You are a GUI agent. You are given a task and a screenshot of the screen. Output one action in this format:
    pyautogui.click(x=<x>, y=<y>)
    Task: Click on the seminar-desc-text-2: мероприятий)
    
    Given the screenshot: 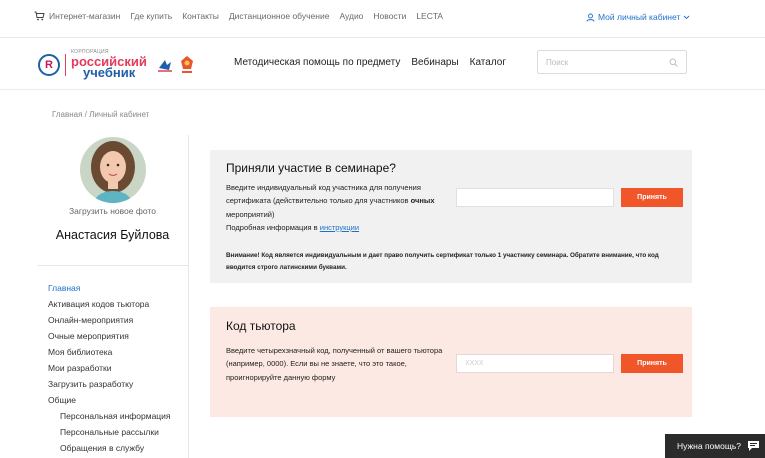 What is the action you would take?
    pyautogui.click(x=250, y=214)
    